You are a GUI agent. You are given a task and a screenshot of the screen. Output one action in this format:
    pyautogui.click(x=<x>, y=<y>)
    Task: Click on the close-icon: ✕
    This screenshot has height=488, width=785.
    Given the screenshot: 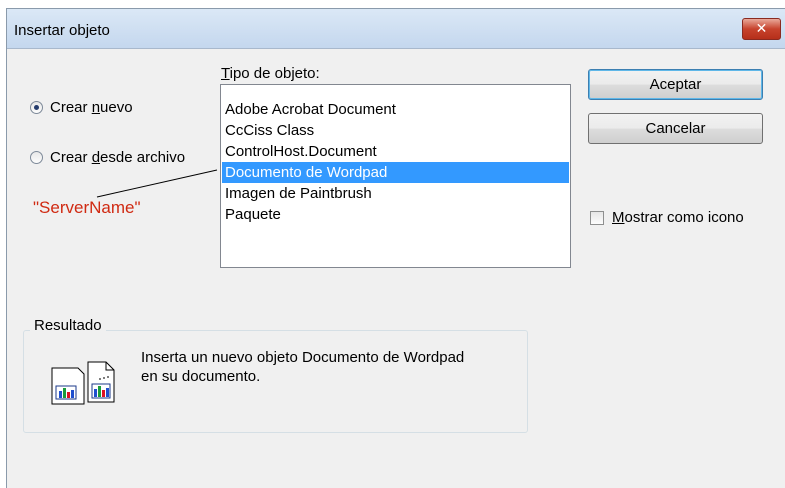 What is the action you would take?
    pyautogui.click(x=761, y=28)
    